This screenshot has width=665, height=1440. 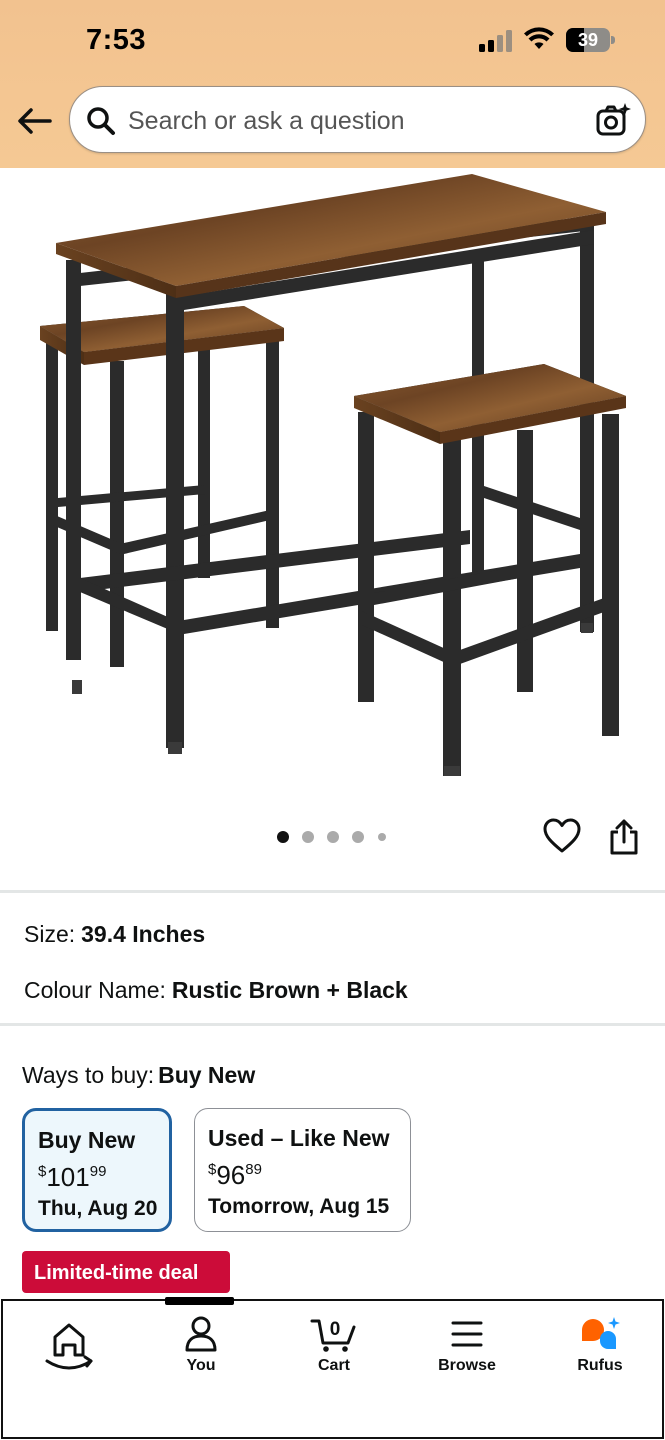 What do you see at coordinates (289, 990) in the screenshot?
I see `colour-value: Rustic Brown + Black` at bounding box center [289, 990].